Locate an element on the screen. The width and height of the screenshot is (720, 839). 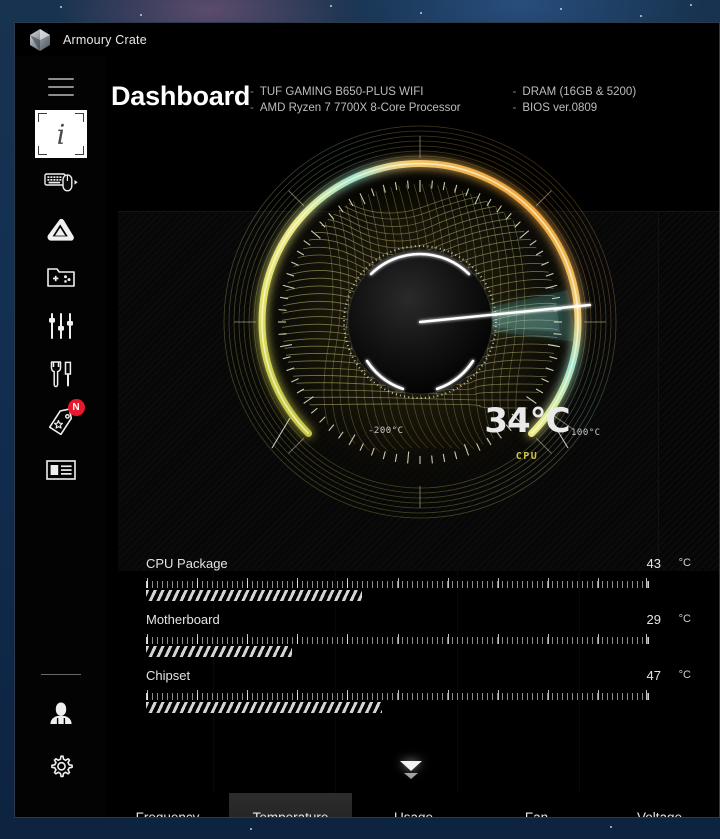
title-bar: Armoury Crate is located at coordinates (367, 39).